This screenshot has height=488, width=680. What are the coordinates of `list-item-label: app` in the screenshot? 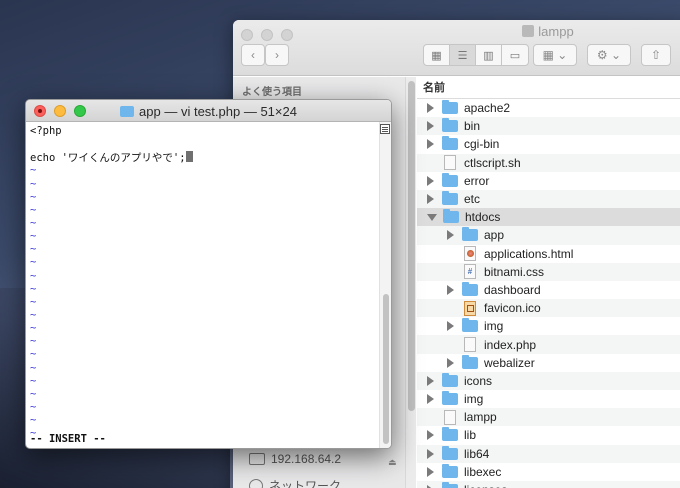 It's located at (494, 235).